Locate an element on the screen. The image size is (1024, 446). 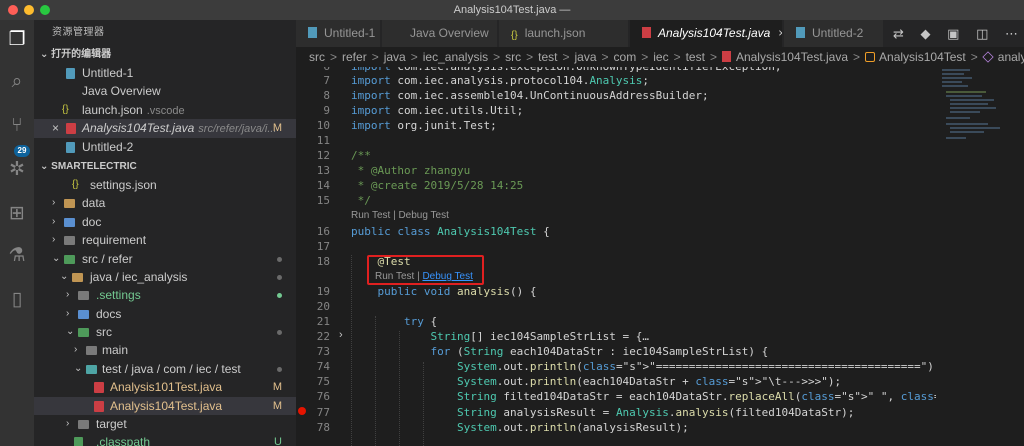
code-line: 21 try { is located at coordinates (616, 321).